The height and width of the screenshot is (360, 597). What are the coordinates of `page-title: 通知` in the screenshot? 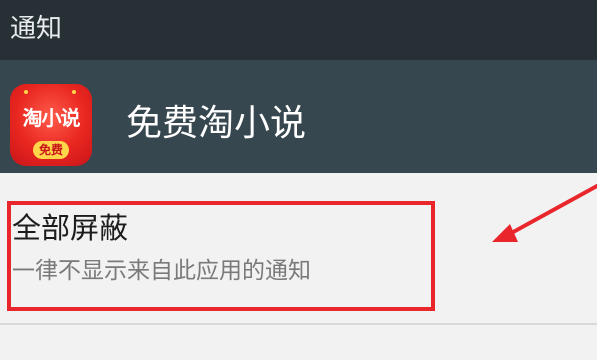 It's located at (36, 29).